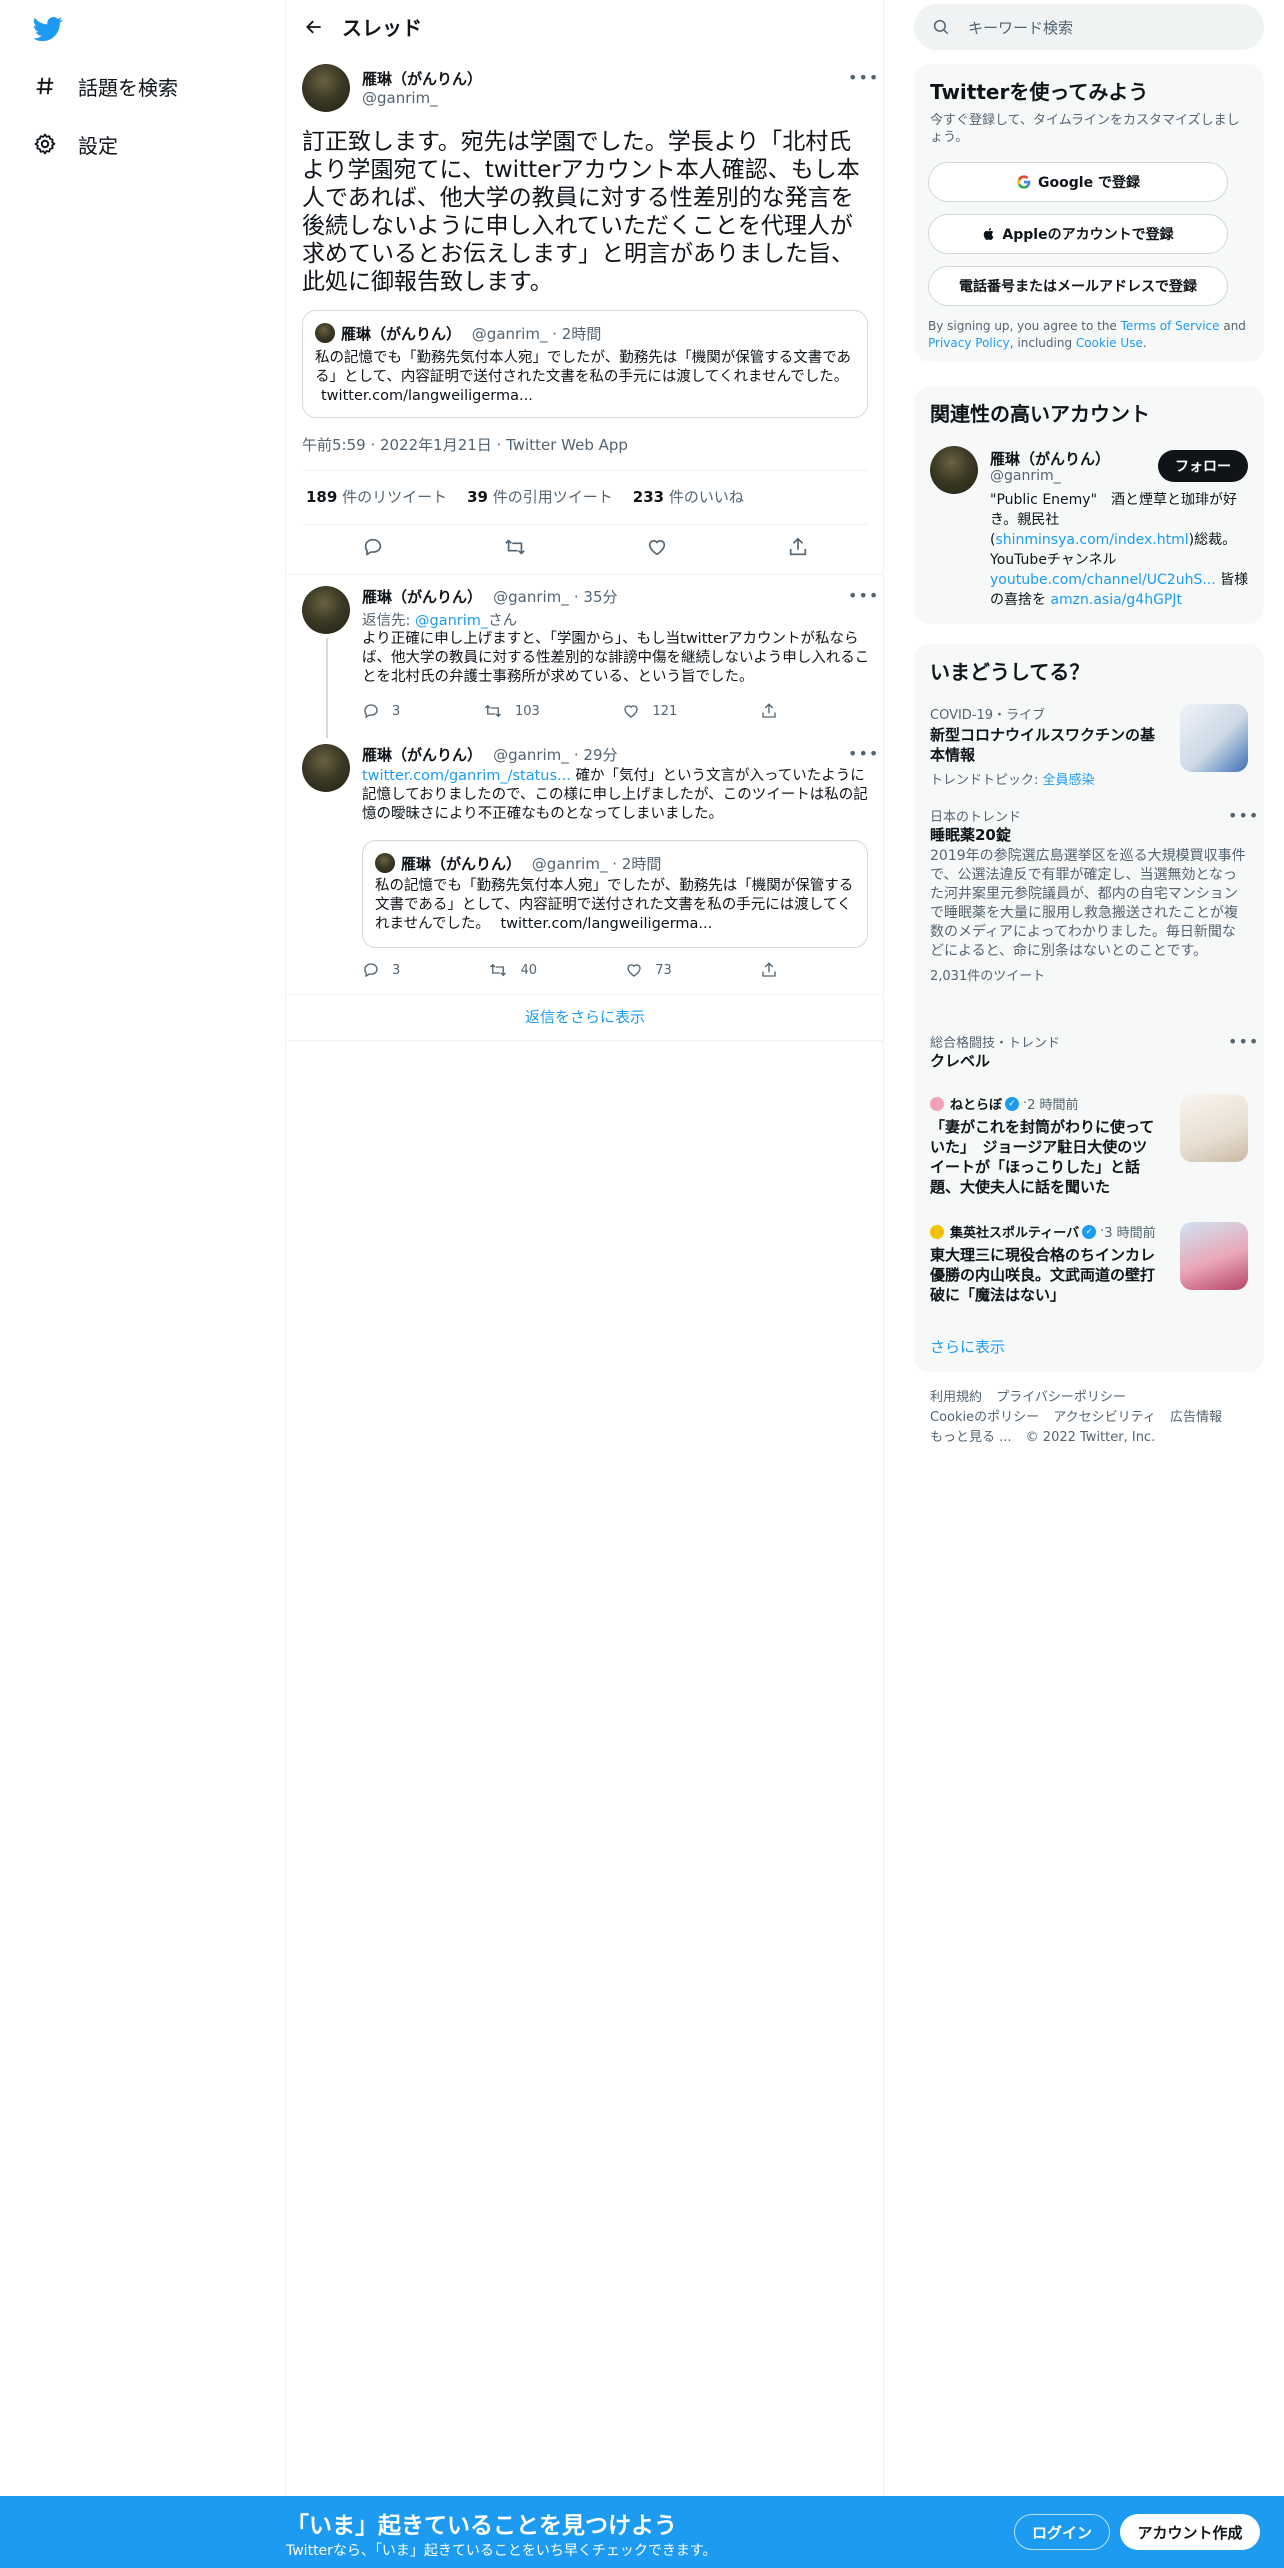 The height and width of the screenshot is (2568, 1284). Describe the element at coordinates (1091, 540) in the screenshot. I see `bio-link: shinminsya.com/index.html` at that location.